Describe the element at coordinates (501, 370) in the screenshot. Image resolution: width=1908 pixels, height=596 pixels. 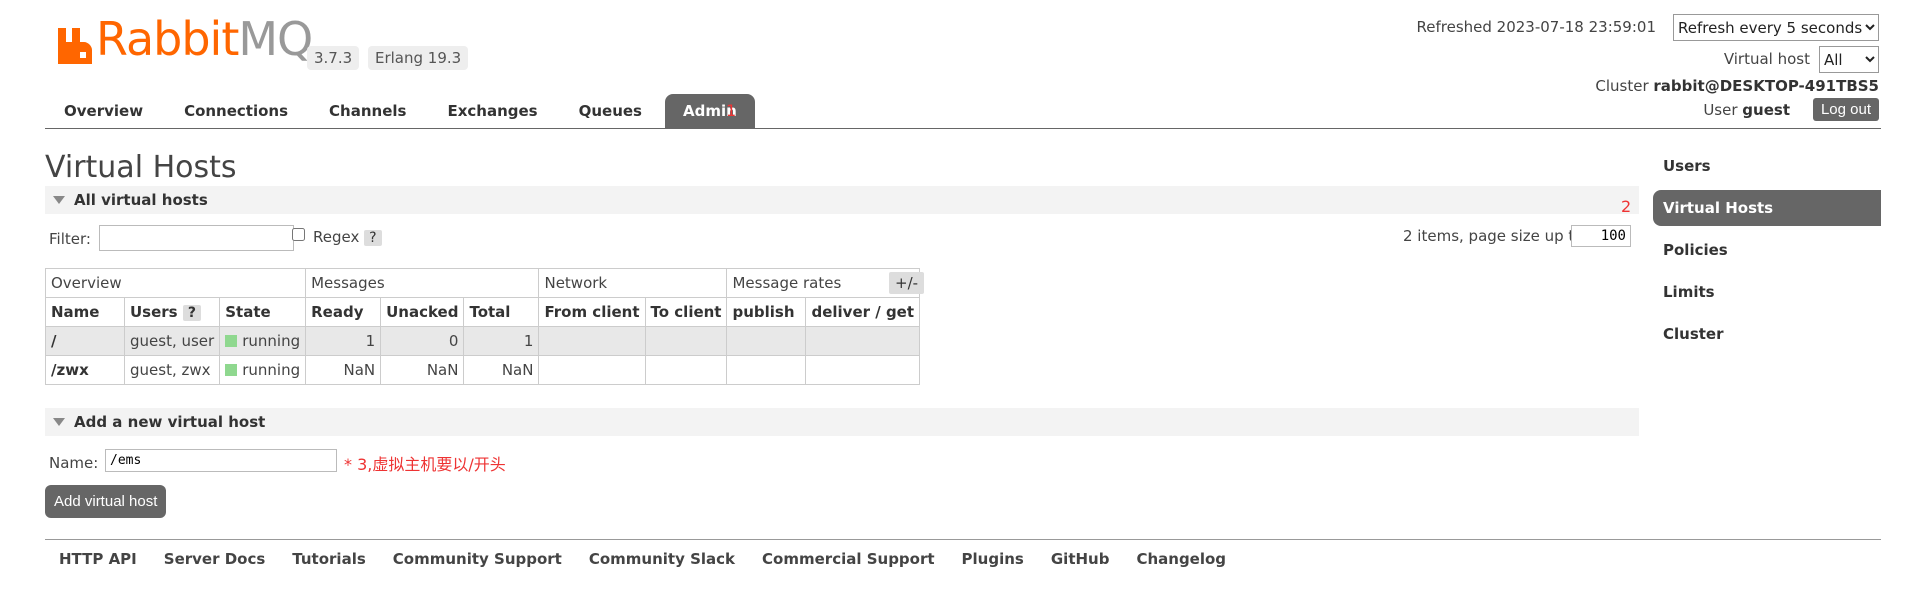
I see `vhost-total: NaN` at that location.